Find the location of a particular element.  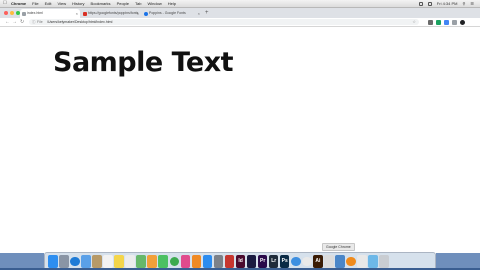

maps-icon is located at coordinates (141, 261).